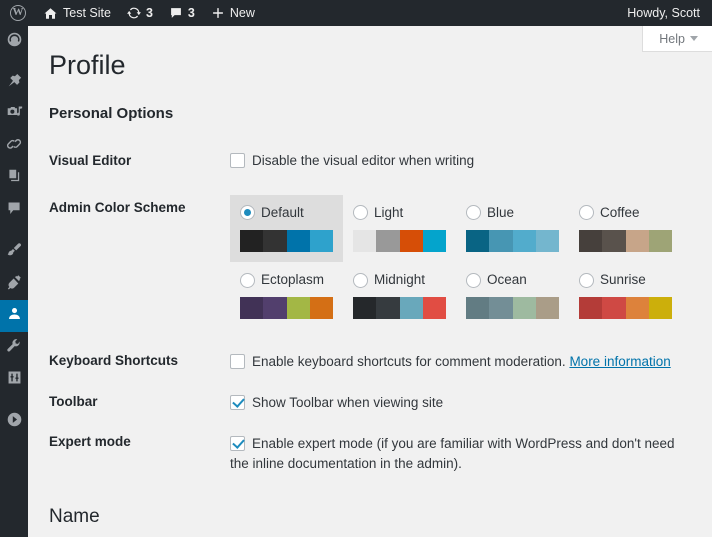 Image resolution: width=712 pixels, height=537 pixels. What do you see at coordinates (14, 380) in the screenshot?
I see `sidebar-item-settings` at bounding box center [14, 380].